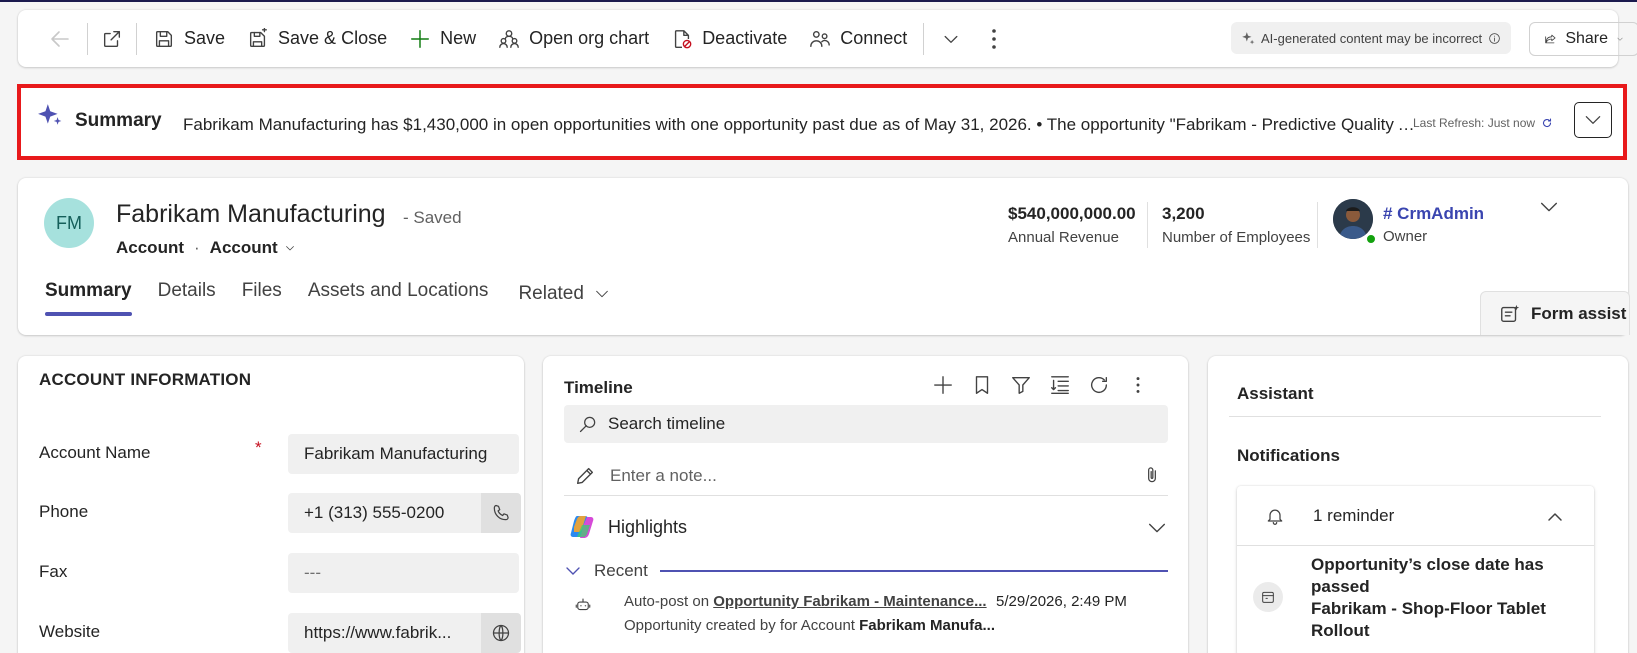 Image resolution: width=1637 pixels, height=653 pixels. Describe the element at coordinates (589, 38) in the screenshot. I see `open-org-chart-label: Open org chart` at that location.